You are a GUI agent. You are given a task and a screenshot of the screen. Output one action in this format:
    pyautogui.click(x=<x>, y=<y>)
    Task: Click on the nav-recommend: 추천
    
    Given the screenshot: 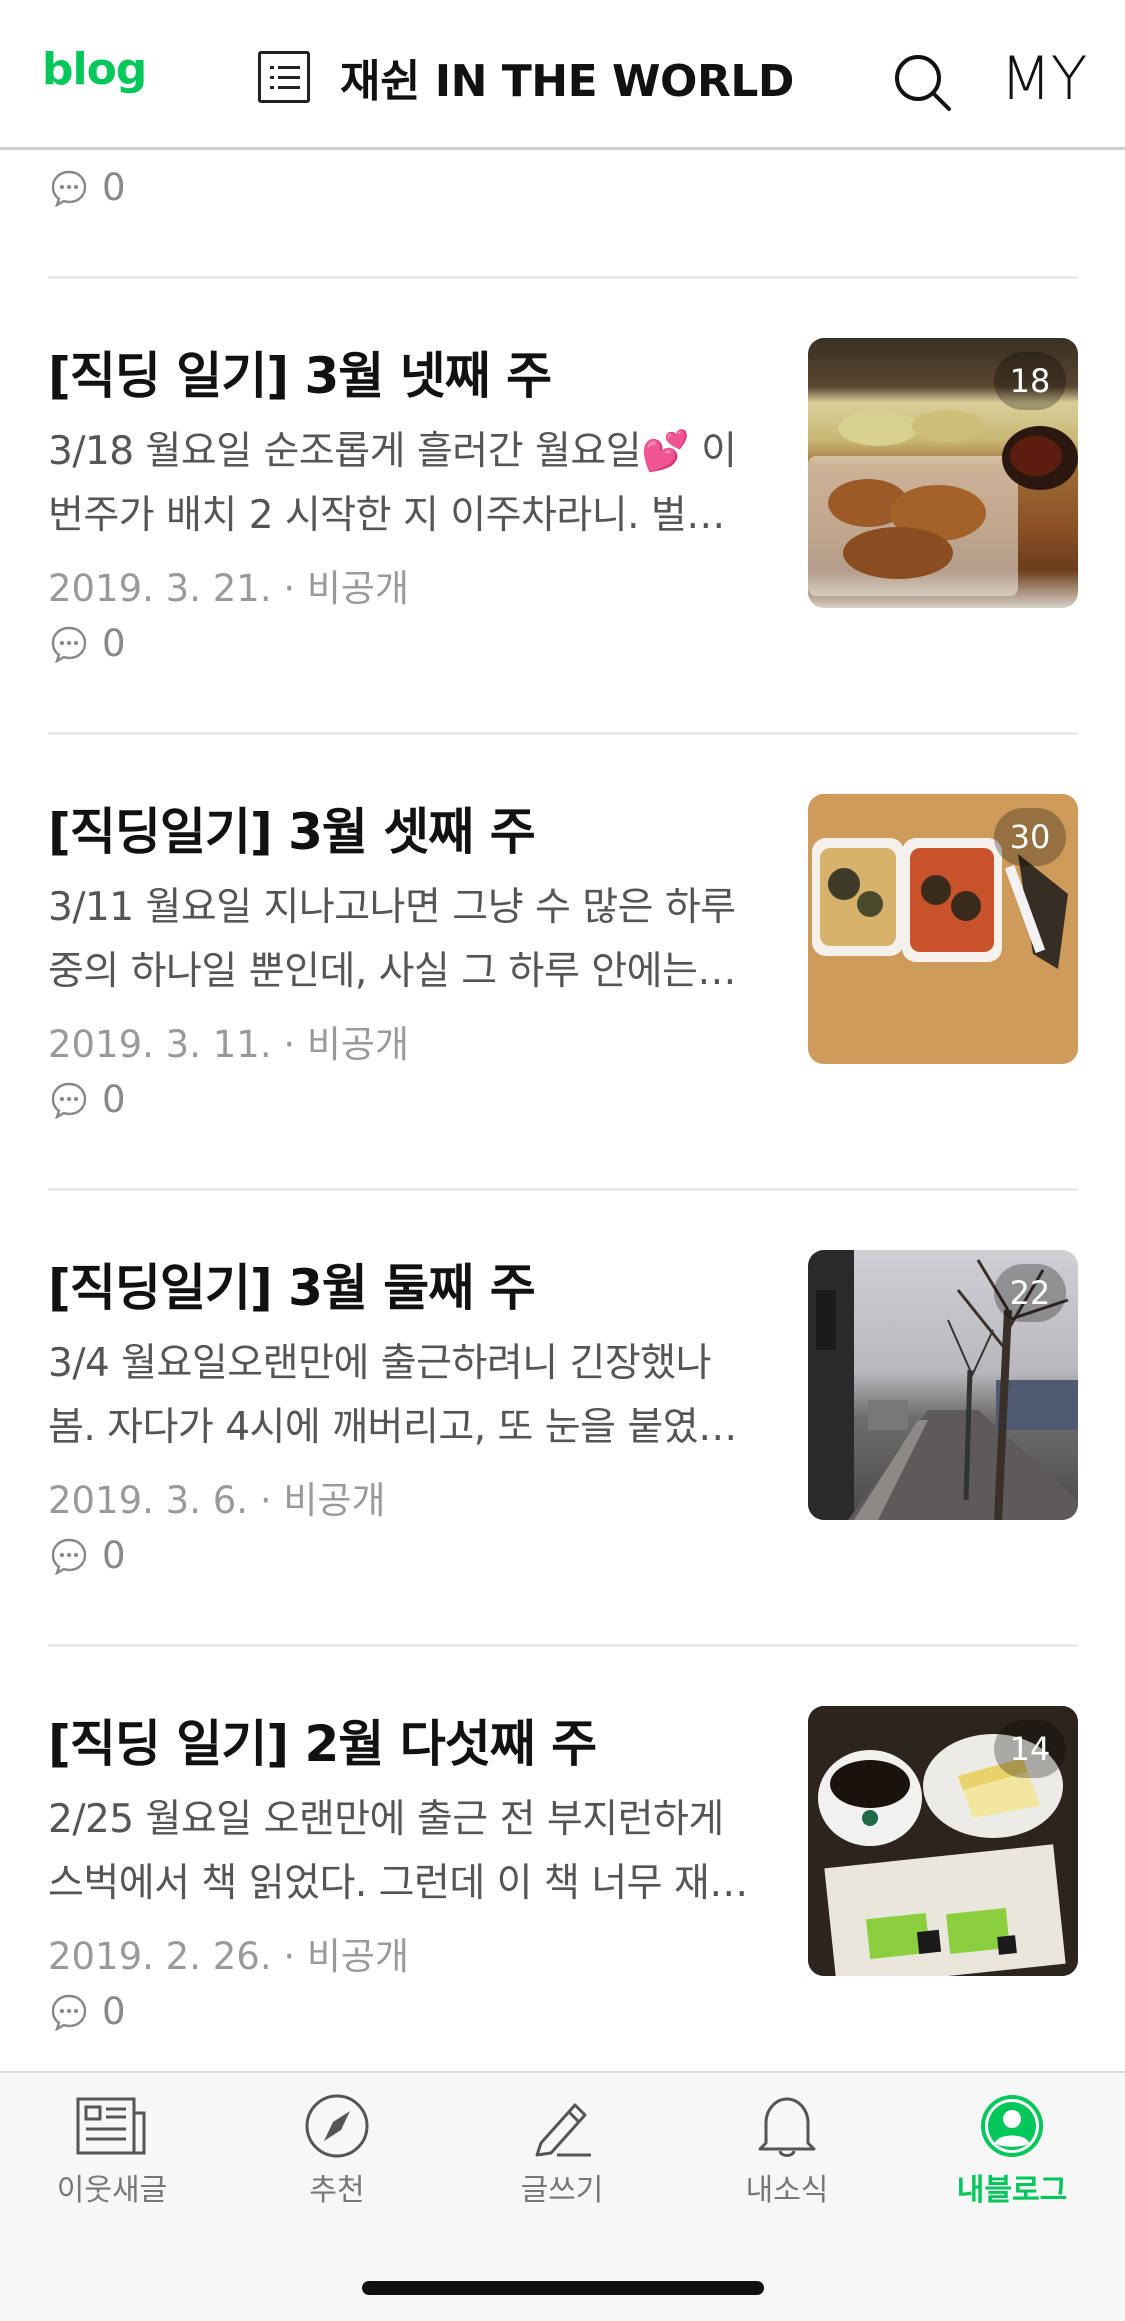 What is the action you would take?
    pyautogui.click(x=337, y=2151)
    